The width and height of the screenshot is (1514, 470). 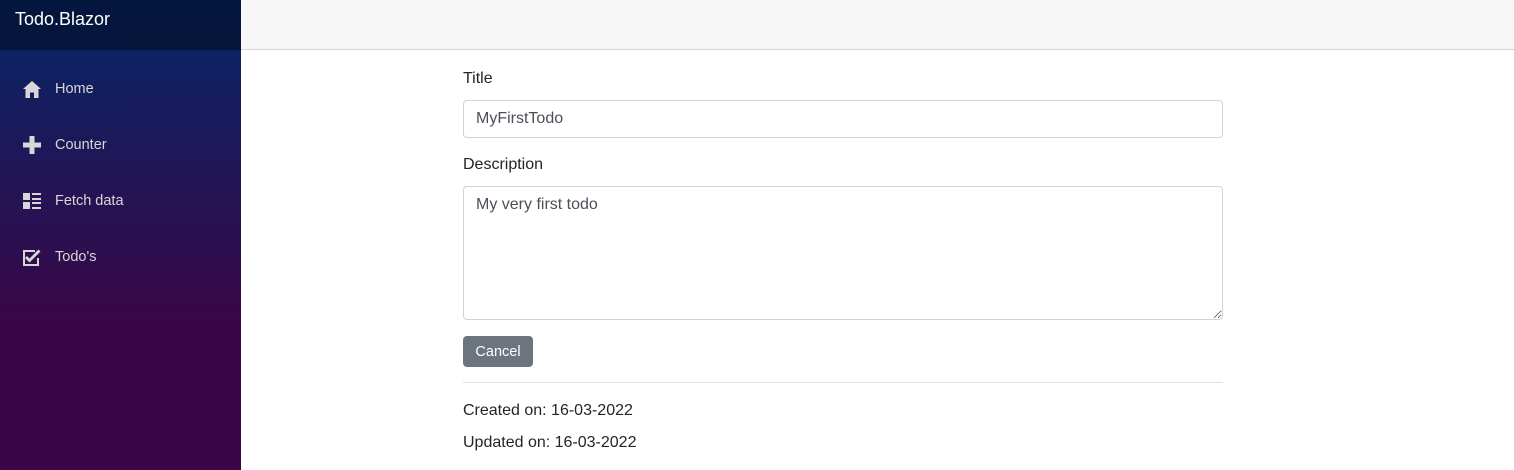 I want to click on title-label: Title, so click(x=478, y=78).